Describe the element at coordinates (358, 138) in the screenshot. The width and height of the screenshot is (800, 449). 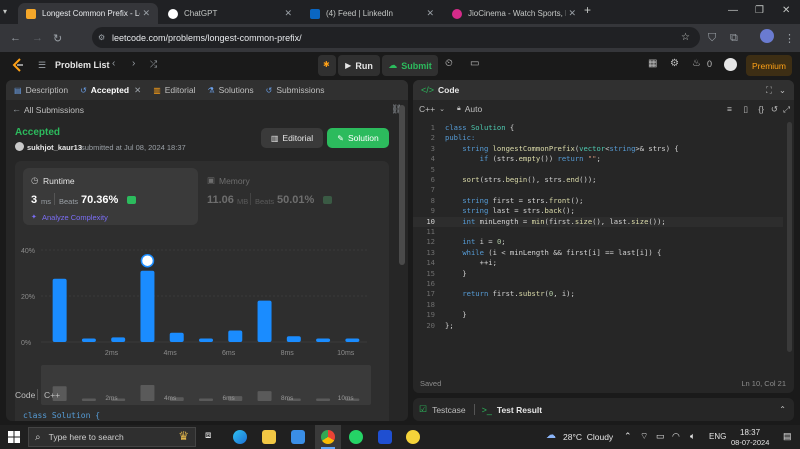
I see `solution-button: ✎ Solution` at that location.